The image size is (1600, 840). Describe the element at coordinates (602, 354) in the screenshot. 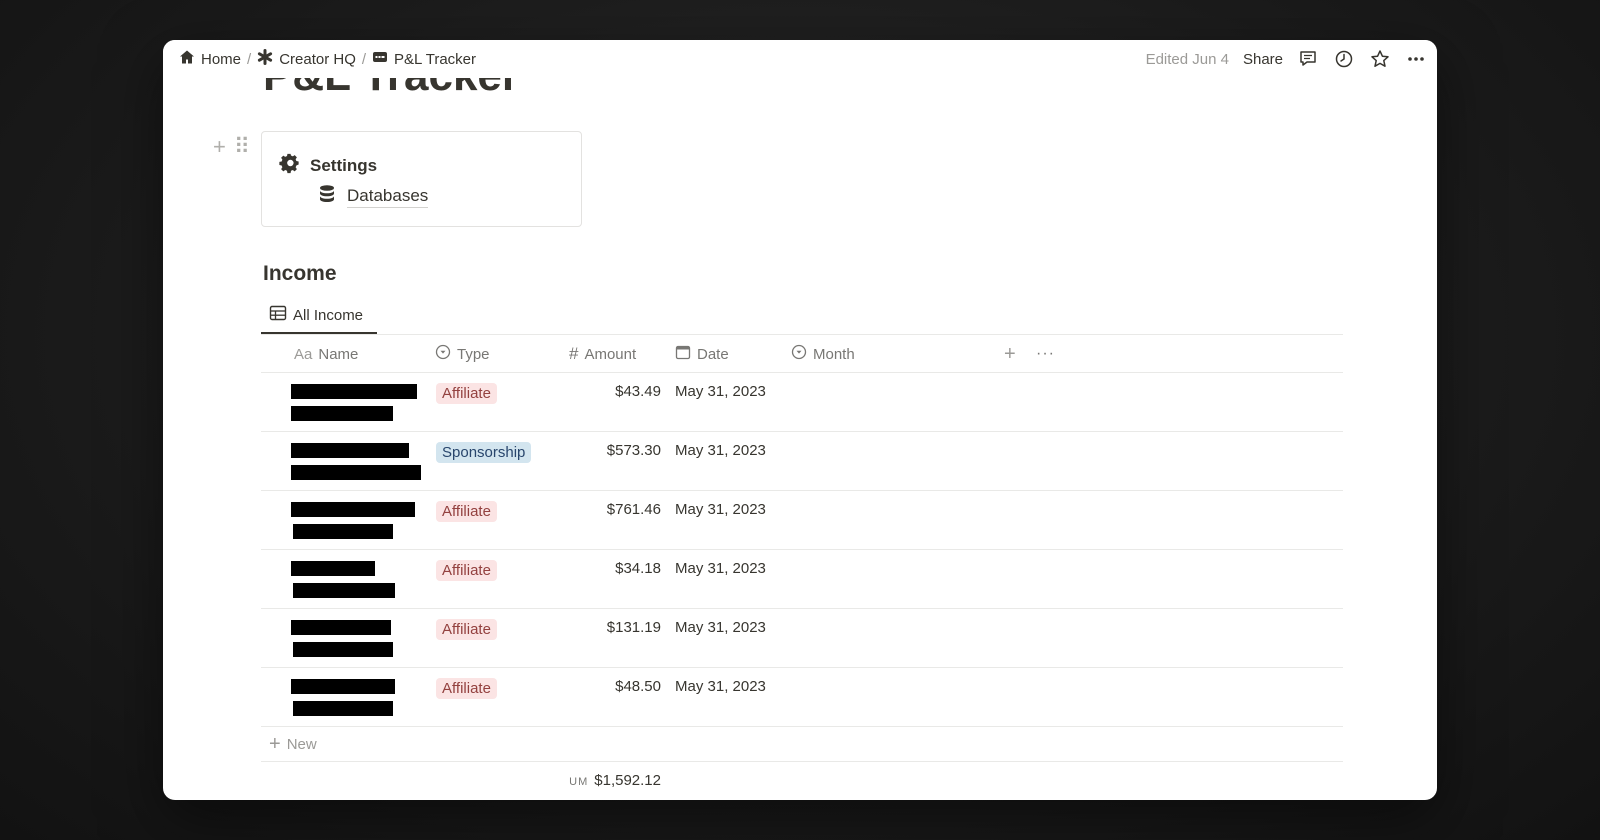

I see `column-amount: # Amount` at that location.